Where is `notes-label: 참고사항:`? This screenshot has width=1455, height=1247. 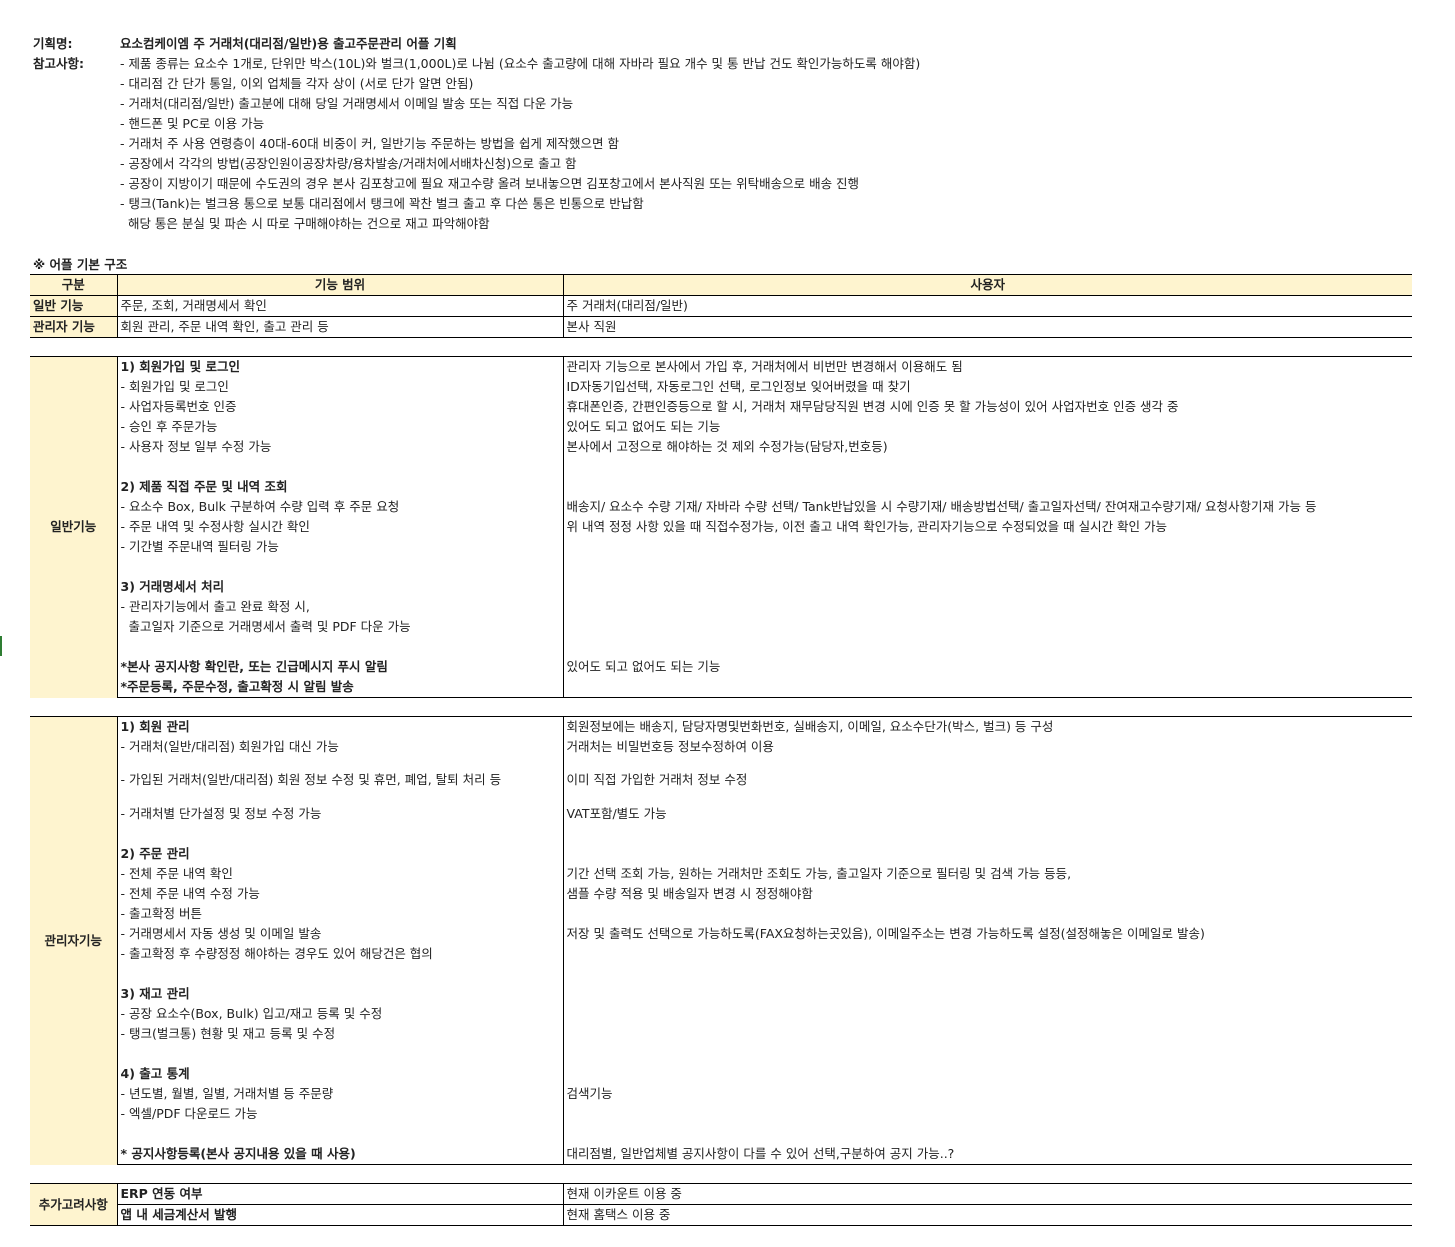
notes-label: 참고사항: is located at coordinates (58, 63).